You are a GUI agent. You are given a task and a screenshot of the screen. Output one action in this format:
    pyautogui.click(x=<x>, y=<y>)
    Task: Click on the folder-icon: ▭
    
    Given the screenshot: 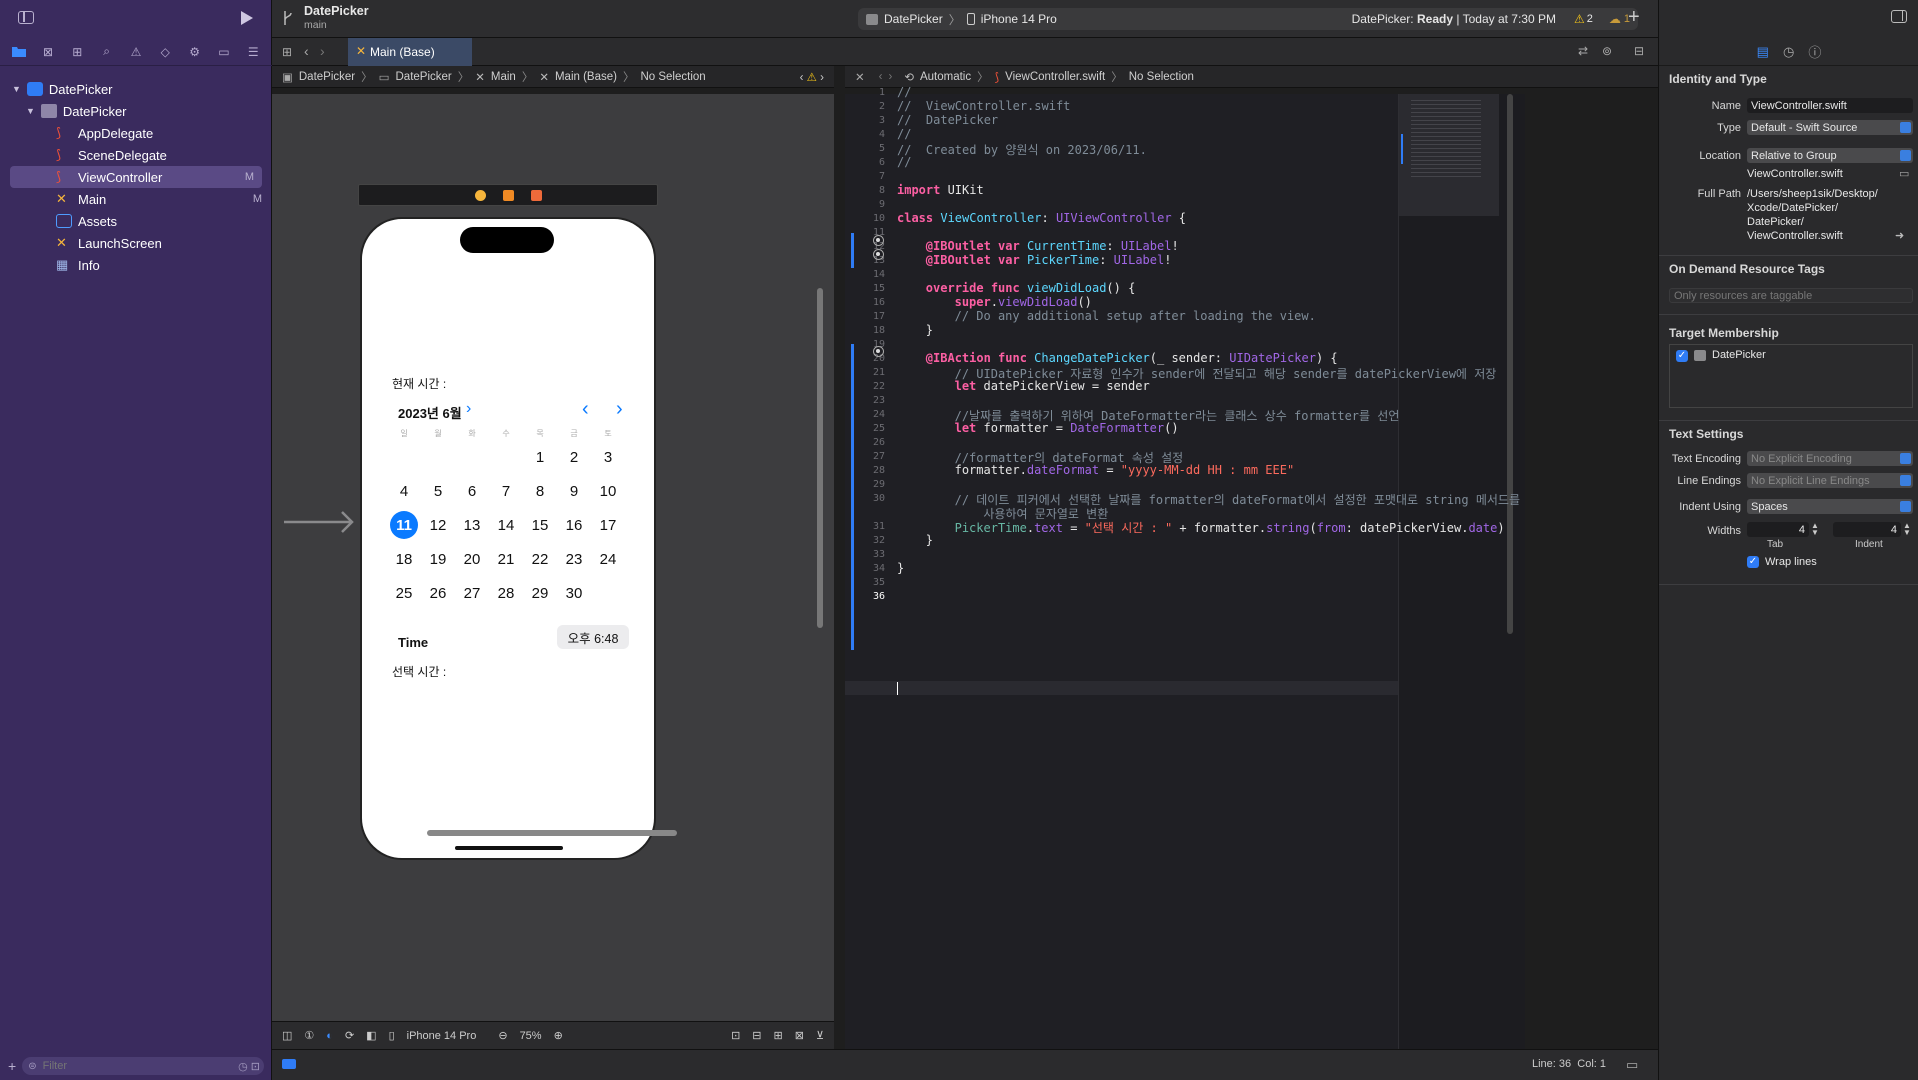 What is the action you would take?
    pyautogui.click(x=1904, y=173)
    